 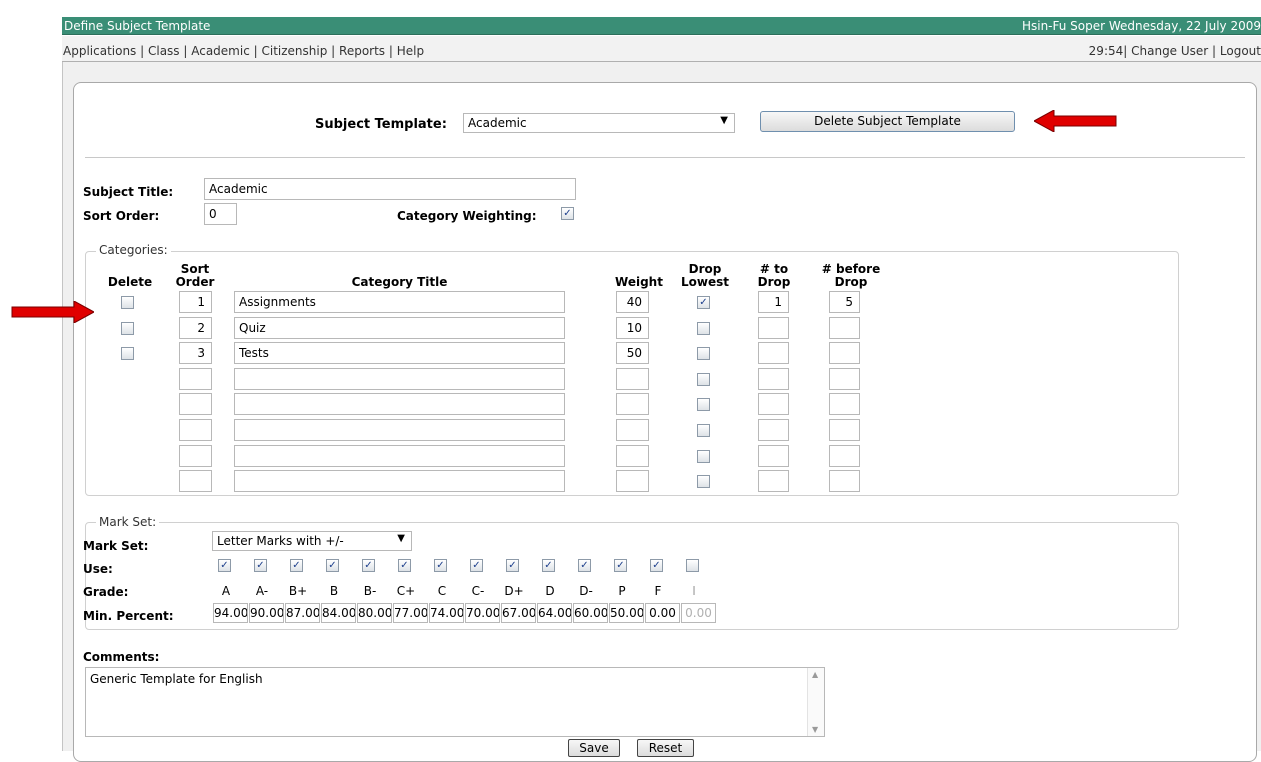 What do you see at coordinates (632, 302) in the screenshot?
I see `category-weight-input: 40` at bounding box center [632, 302].